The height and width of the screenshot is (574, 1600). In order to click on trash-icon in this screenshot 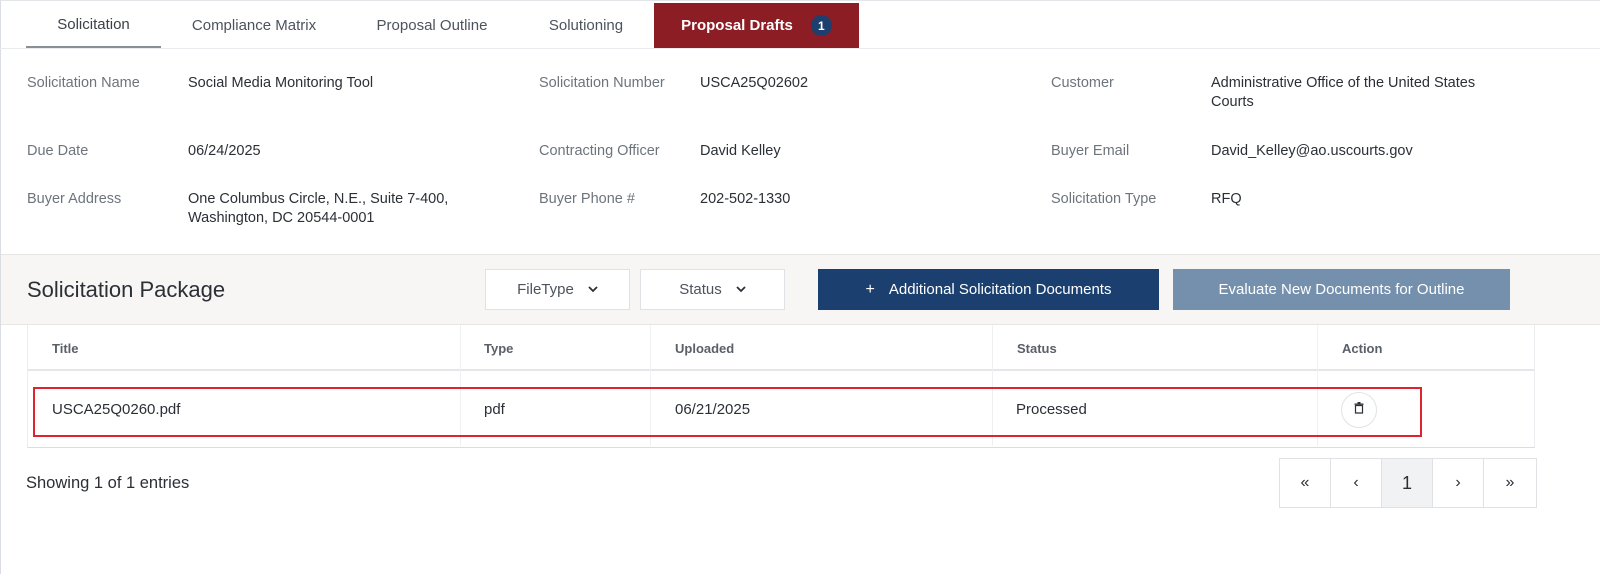, I will do `click(1359, 410)`.